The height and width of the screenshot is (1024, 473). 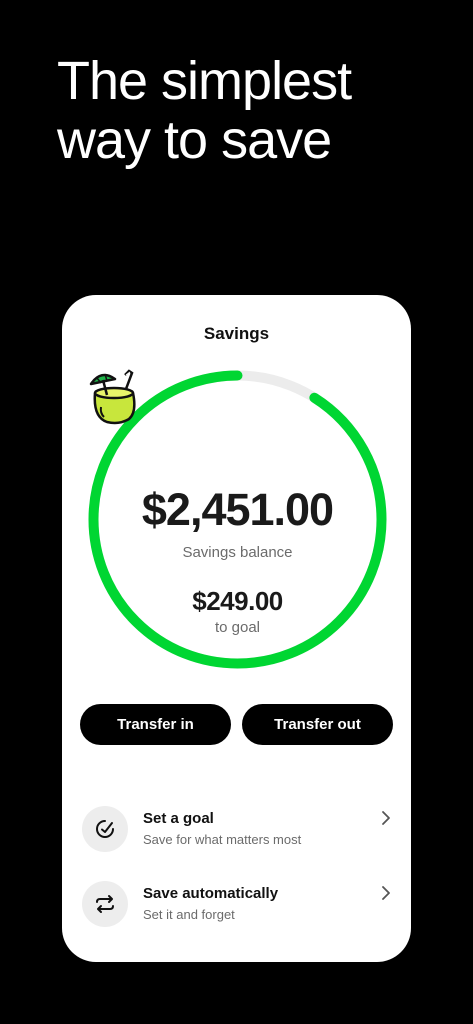 What do you see at coordinates (237, 831) in the screenshot?
I see `set-goal-row: Set a goal Save for what matters most` at bounding box center [237, 831].